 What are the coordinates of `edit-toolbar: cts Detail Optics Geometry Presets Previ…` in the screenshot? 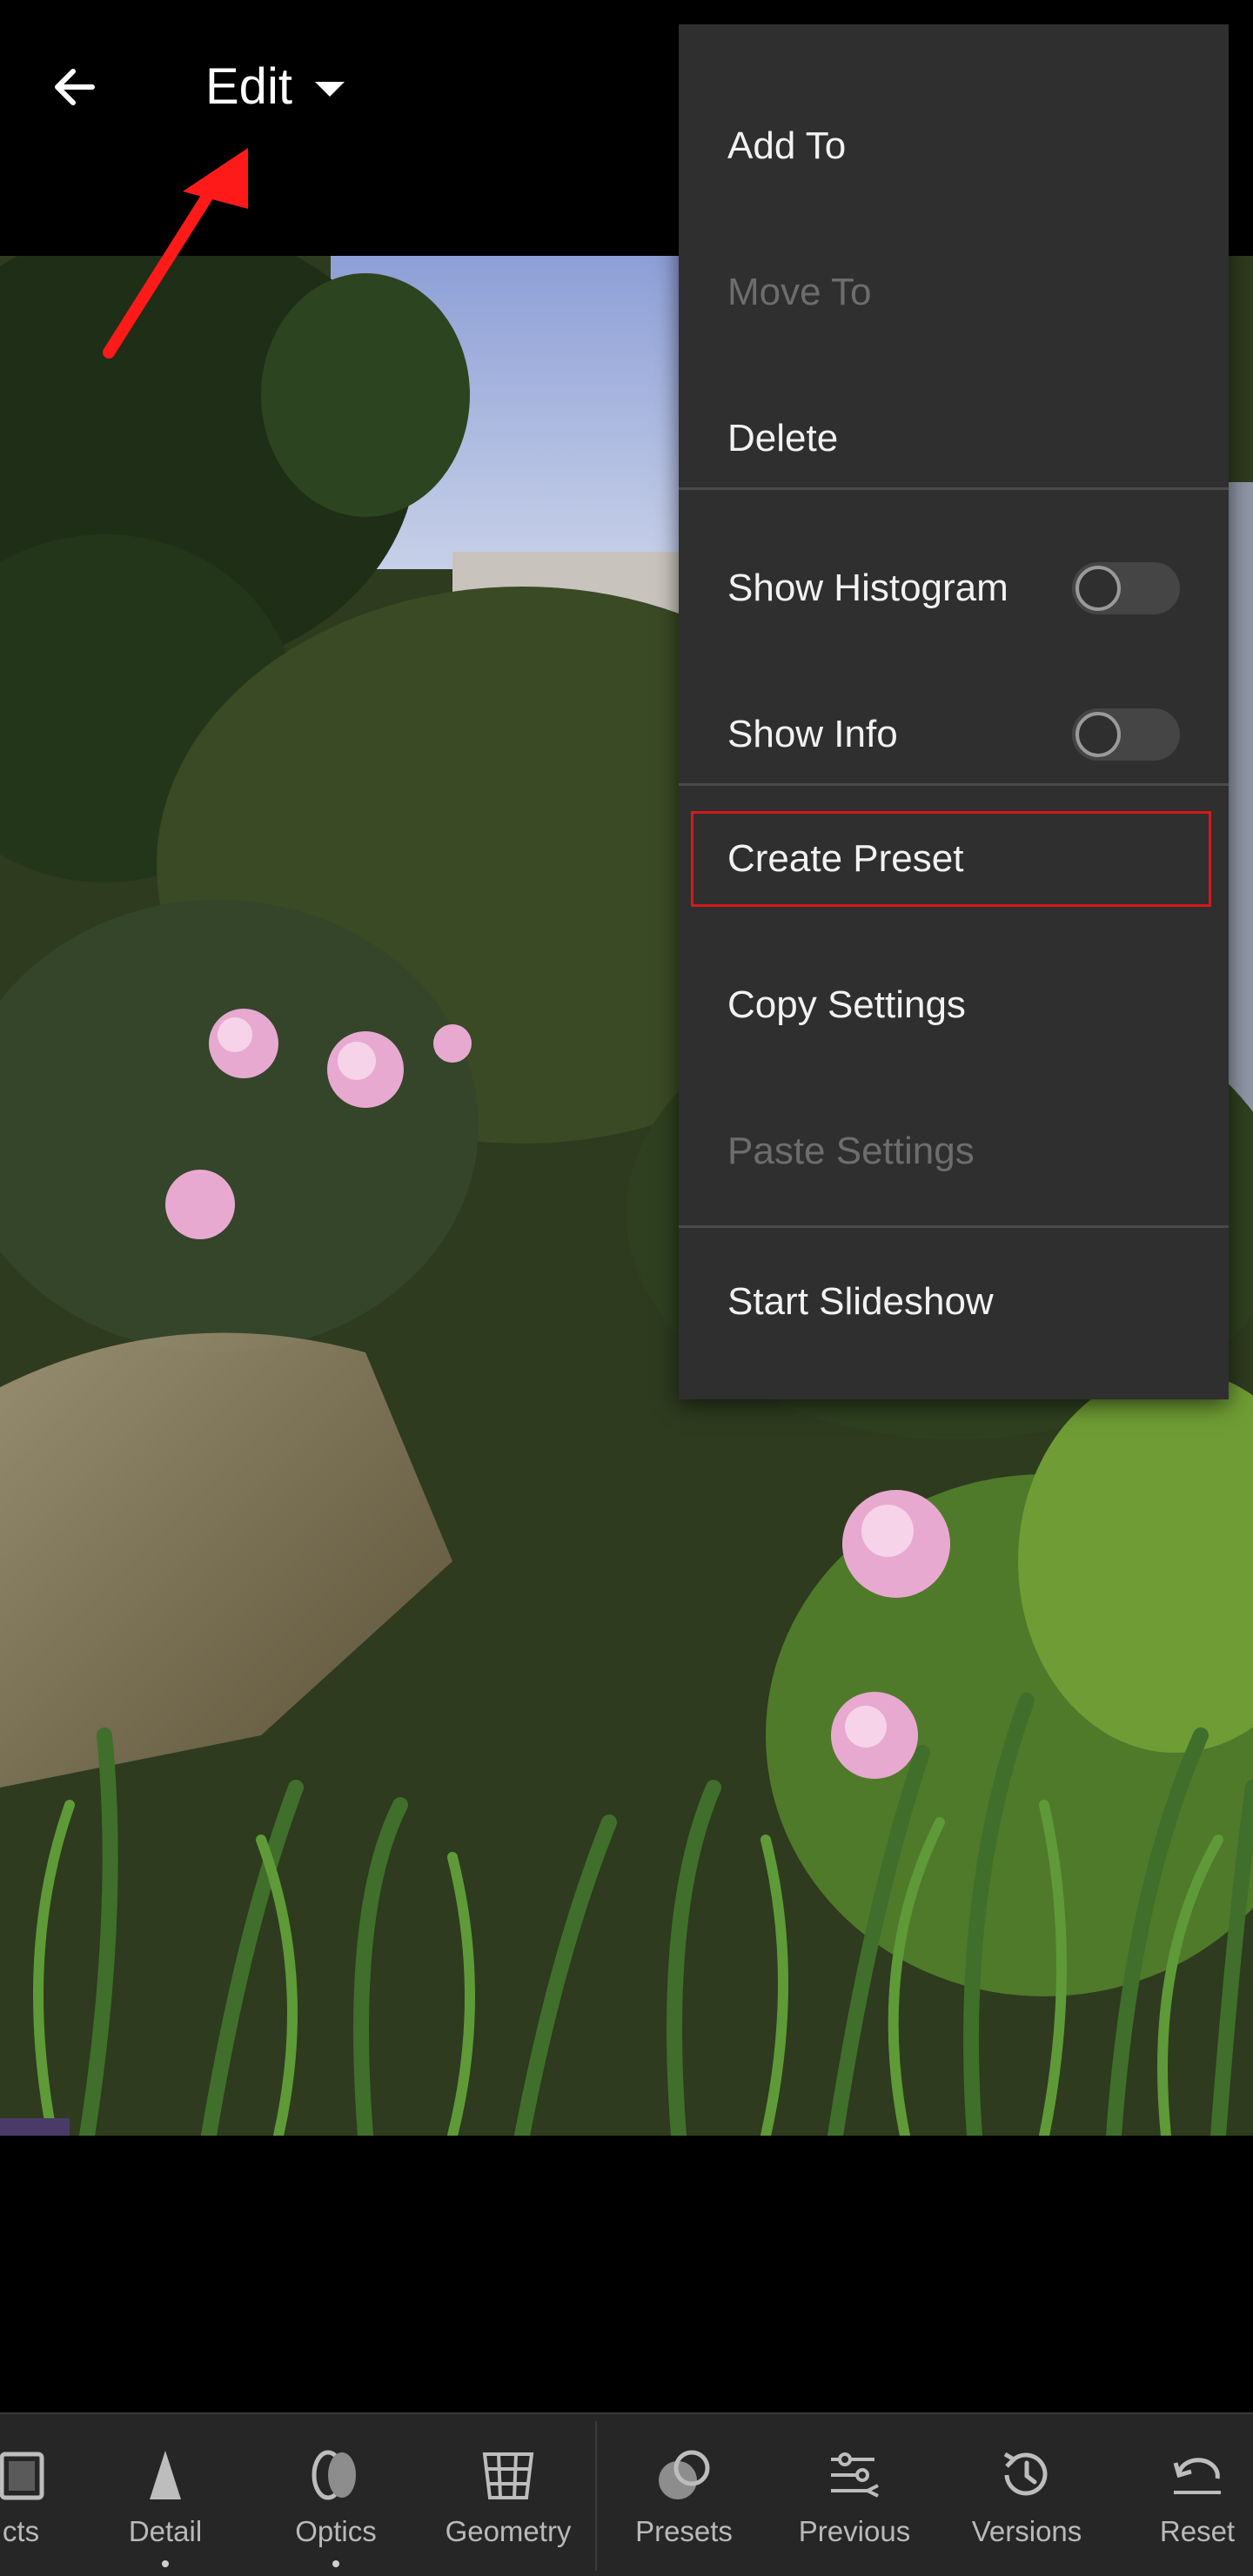 It's located at (626, 2494).